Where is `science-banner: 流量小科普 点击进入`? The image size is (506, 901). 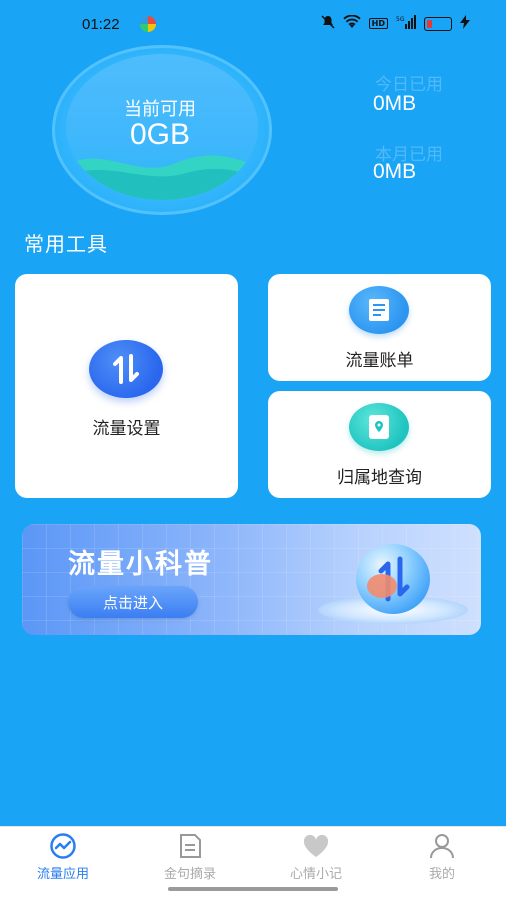
science-banner: 流量小科普 点击进入 is located at coordinates (251, 579).